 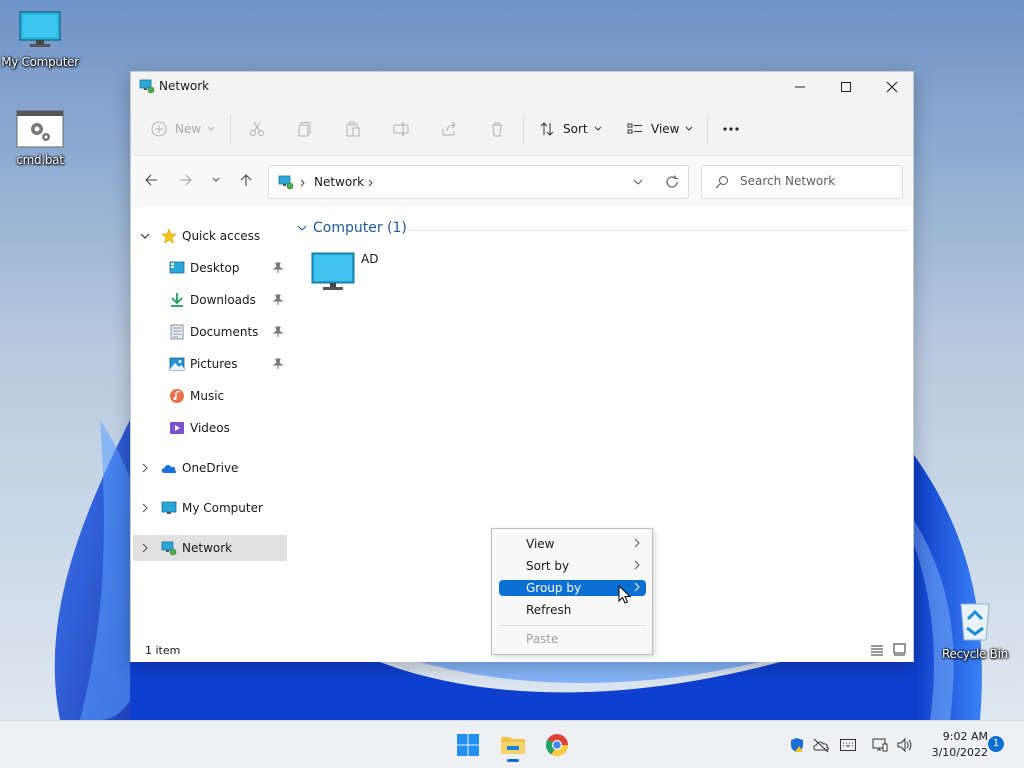 What do you see at coordinates (952, 745) in the screenshot?
I see `system-clock: 9:02 AM 3/10/2022` at bounding box center [952, 745].